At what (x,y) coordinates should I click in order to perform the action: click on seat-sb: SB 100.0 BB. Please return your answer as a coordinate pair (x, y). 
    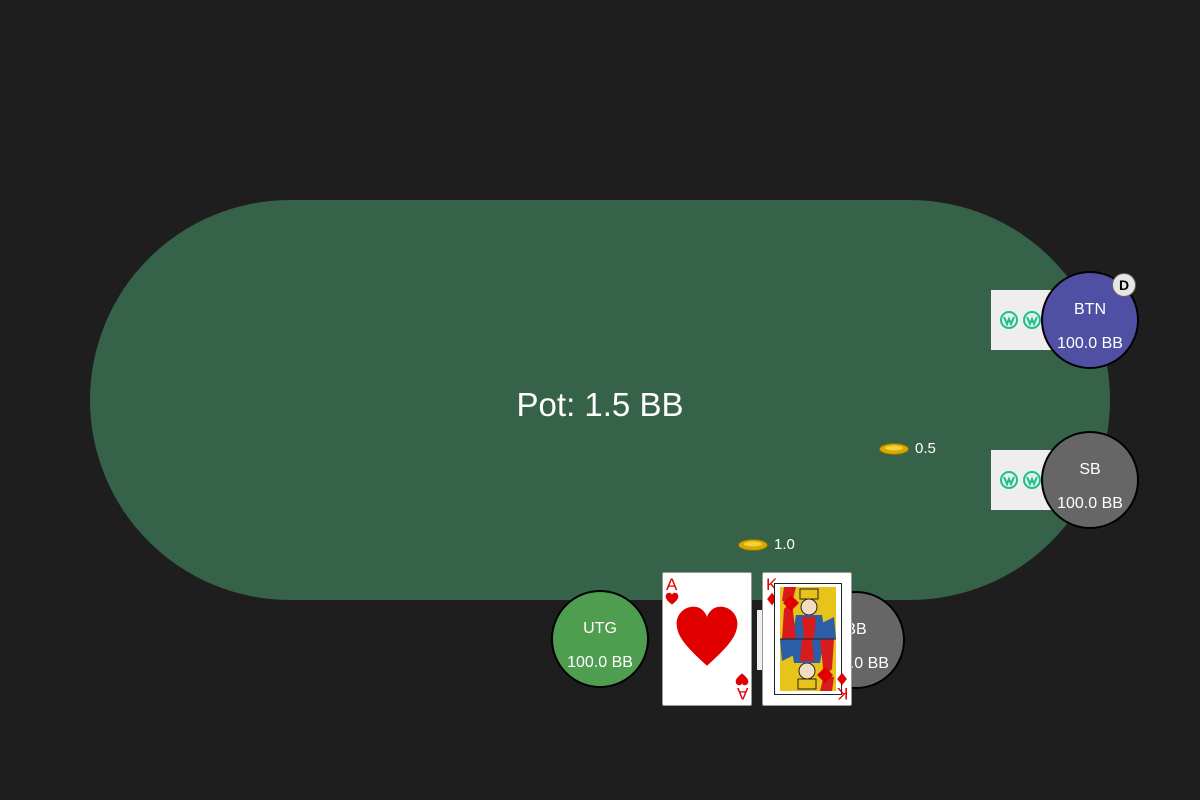
    Looking at the image, I should click on (1090, 480).